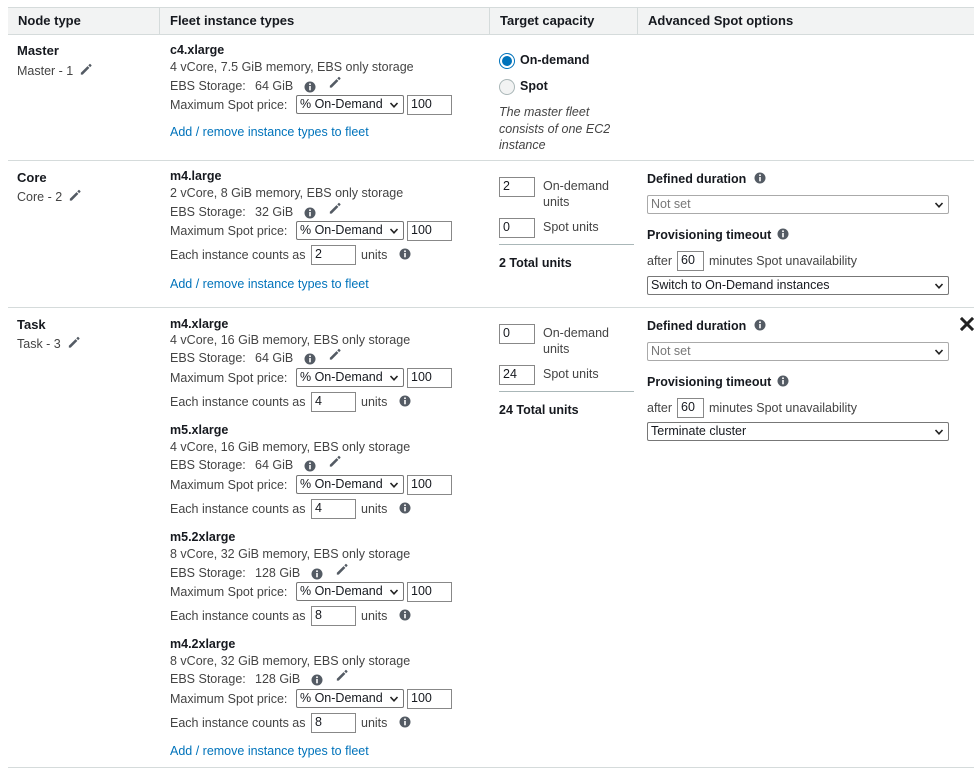  I want to click on spot-units-label: Spot units, so click(571, 227).